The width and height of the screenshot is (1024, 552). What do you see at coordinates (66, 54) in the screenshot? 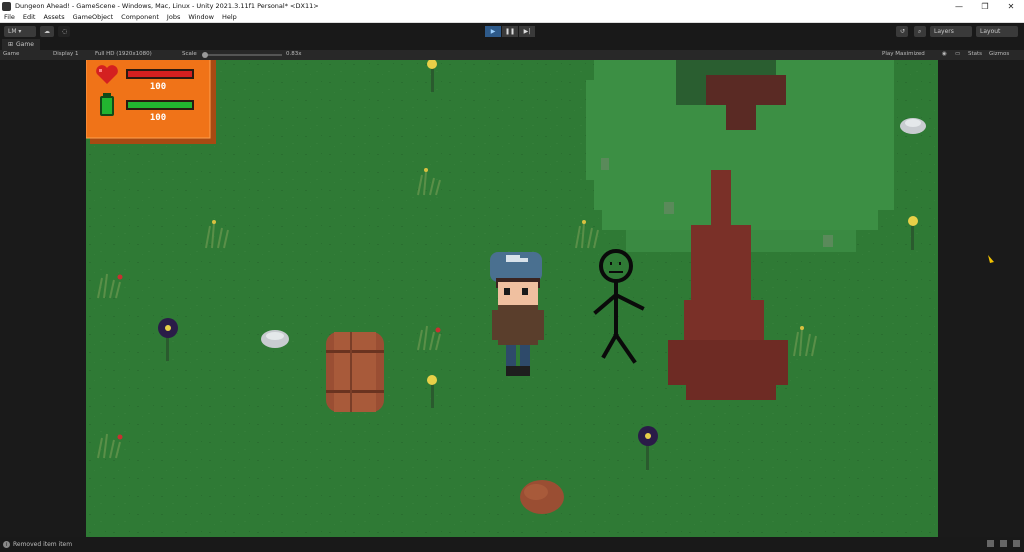
I see `display-dropdown: Display 1` at bounding box center [66, 54].